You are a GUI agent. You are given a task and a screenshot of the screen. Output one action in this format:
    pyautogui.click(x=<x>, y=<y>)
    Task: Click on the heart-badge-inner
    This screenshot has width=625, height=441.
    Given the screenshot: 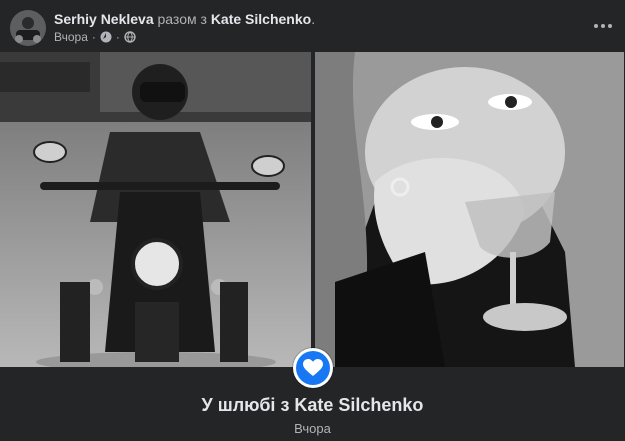 What is the action you would take?
    pyautogui.click(x=313, y=368)
    